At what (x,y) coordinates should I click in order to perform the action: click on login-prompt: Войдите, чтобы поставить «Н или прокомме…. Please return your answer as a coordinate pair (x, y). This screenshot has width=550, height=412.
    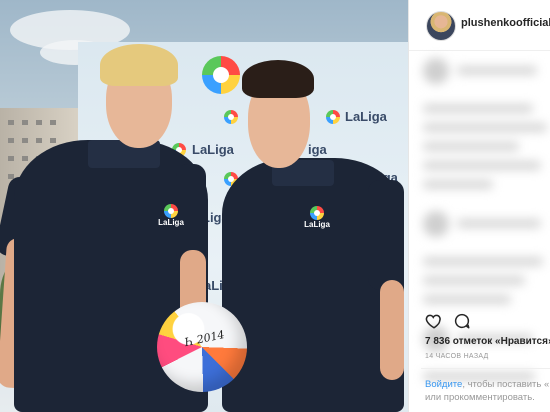
    Looking at the image, I should click on (487, 391).